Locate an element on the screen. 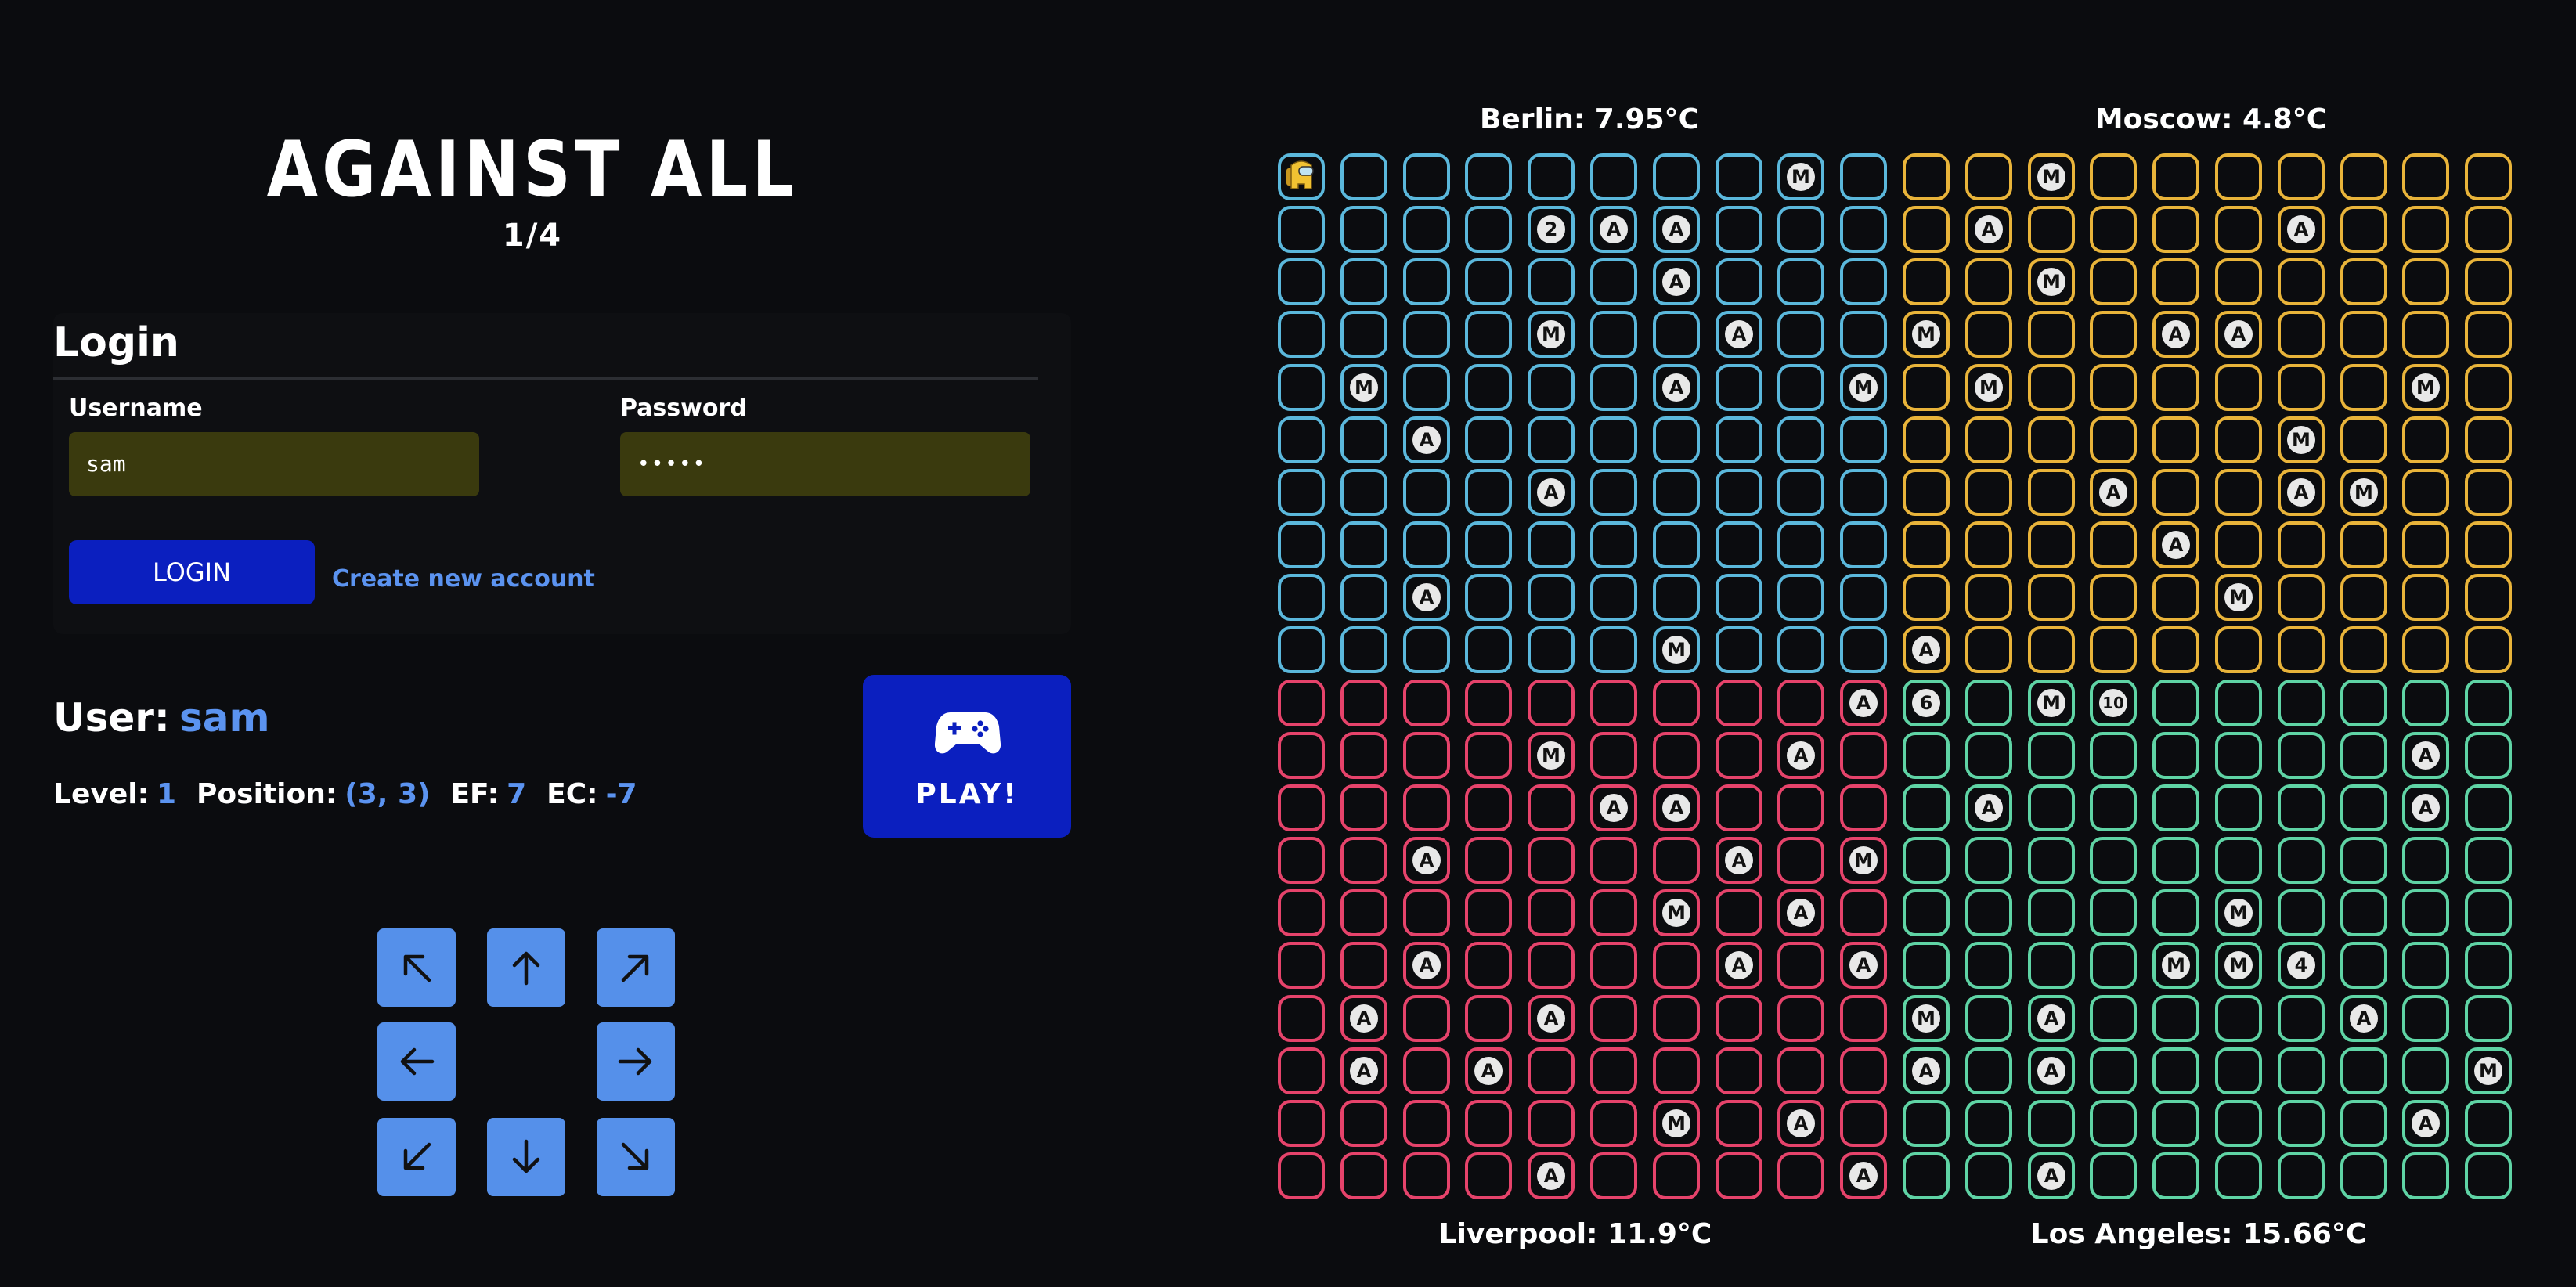 The image size is (2576, 1287). board-cell: 10 is located at coordinates (2113, 703).